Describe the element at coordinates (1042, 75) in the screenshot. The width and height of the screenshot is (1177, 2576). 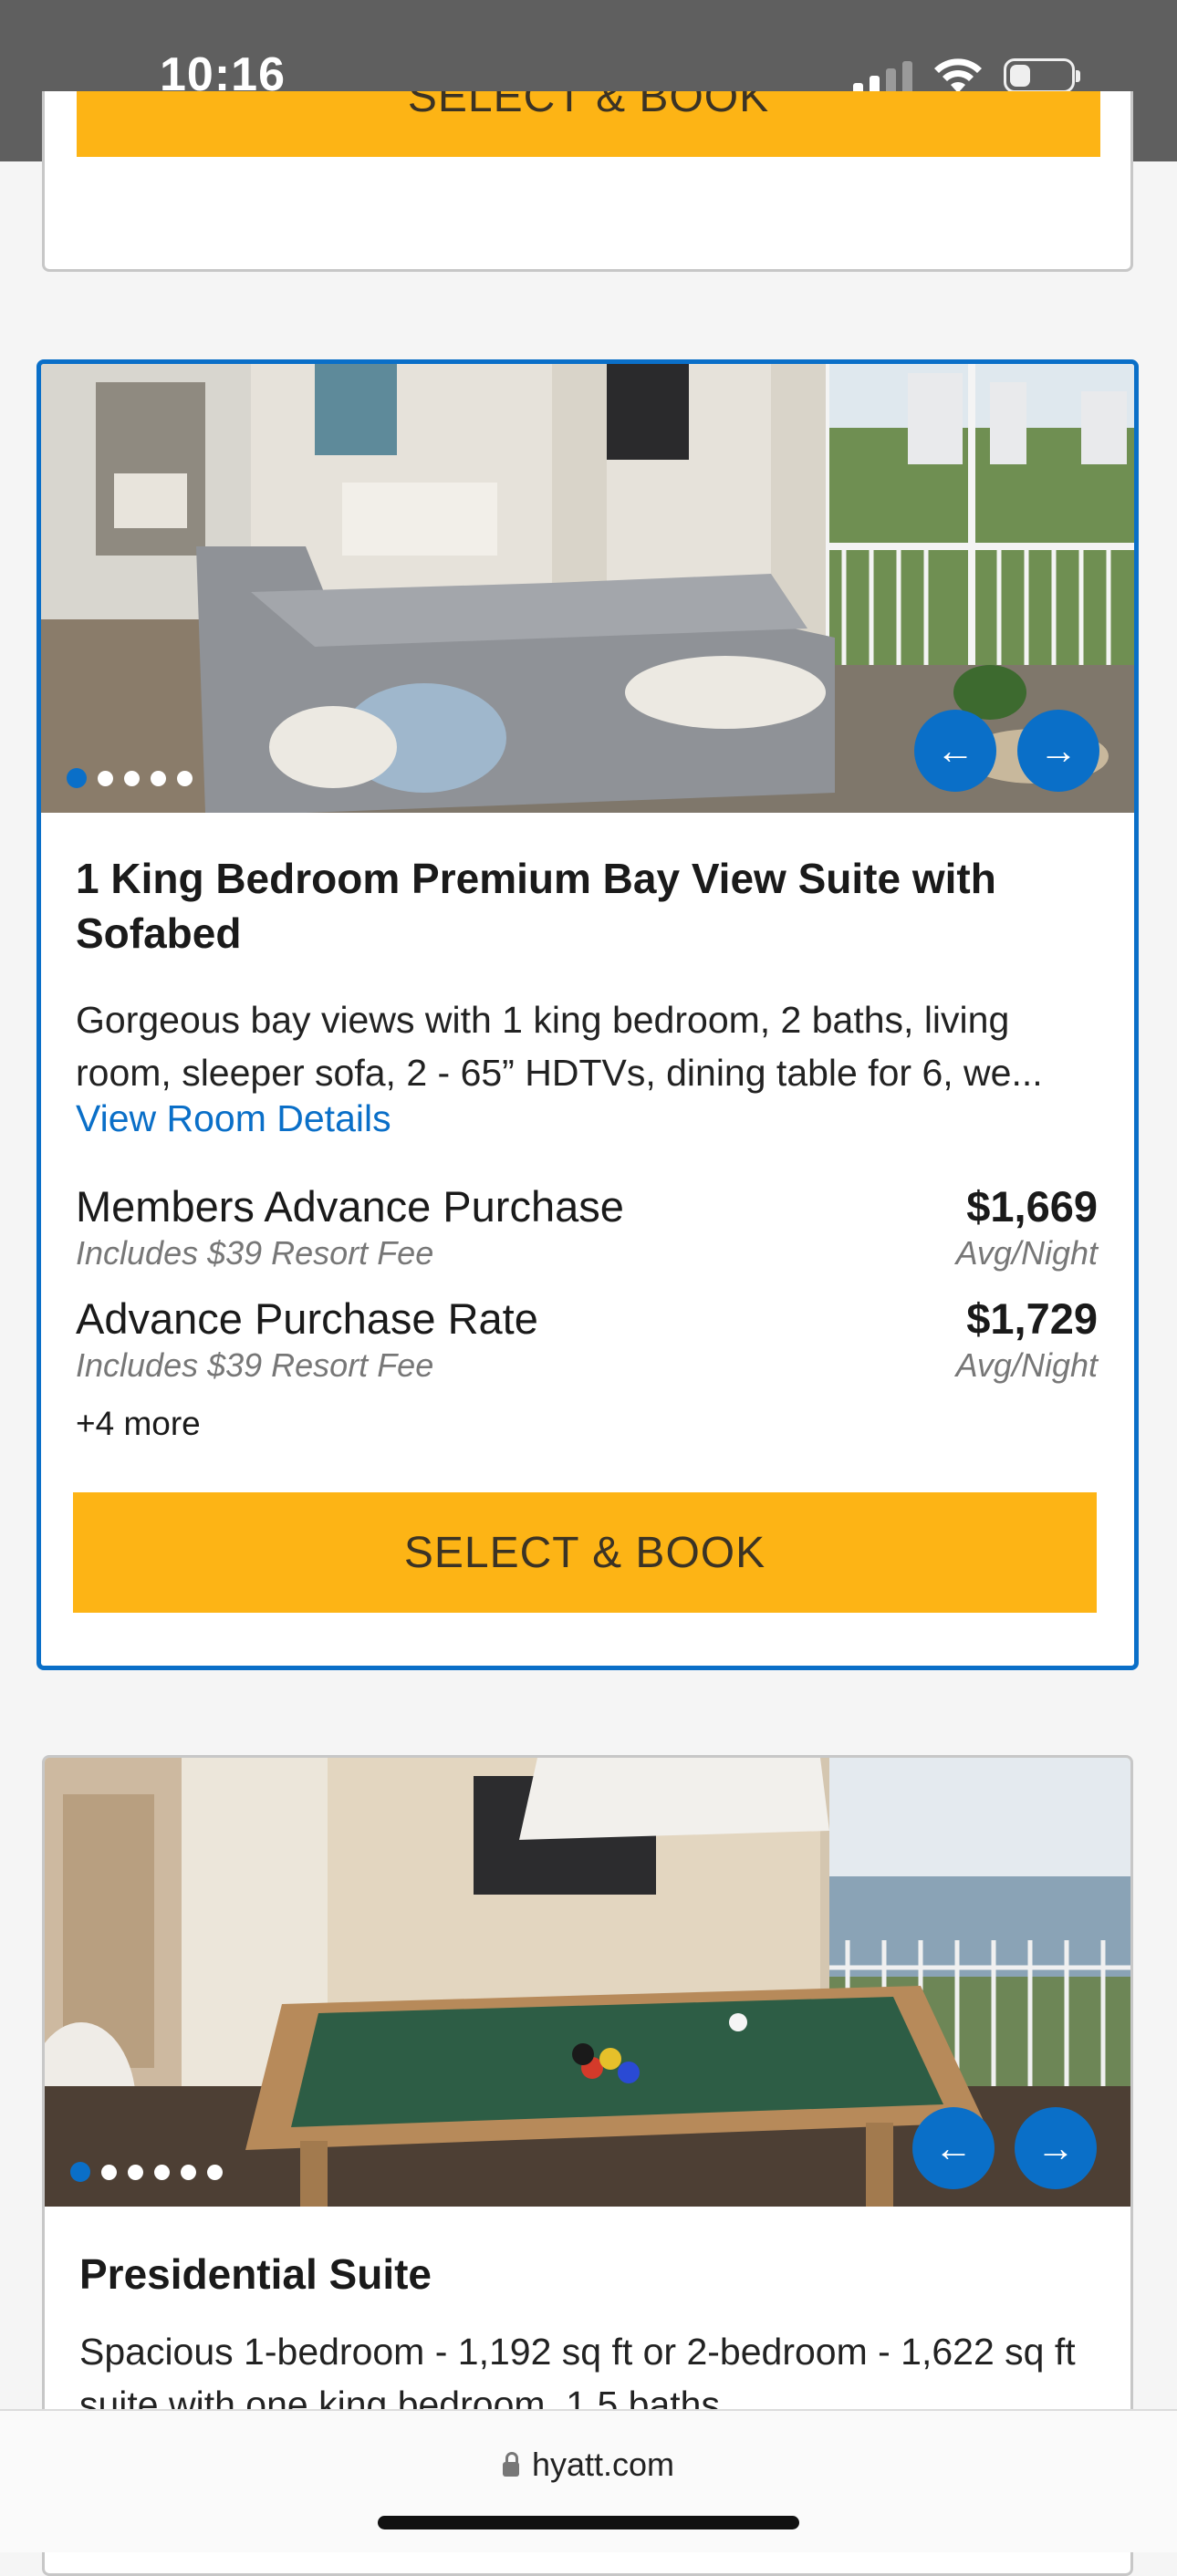
I see `battery-icon` at that location.